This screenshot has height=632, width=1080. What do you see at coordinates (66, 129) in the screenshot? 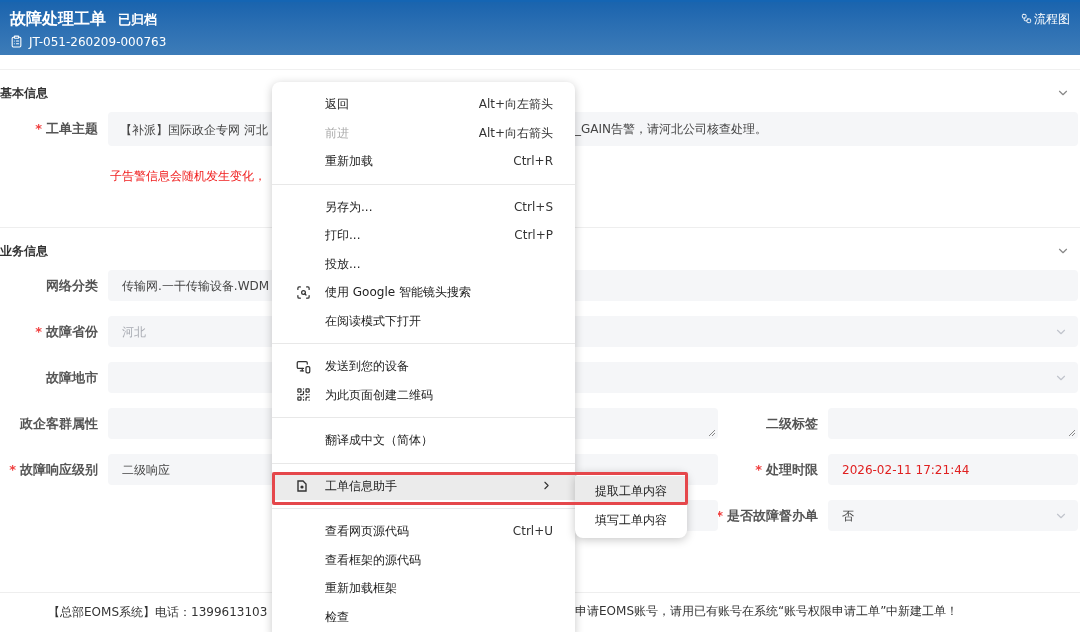
I see `field-label: * 工单主题` at bounding box center [66, 129].